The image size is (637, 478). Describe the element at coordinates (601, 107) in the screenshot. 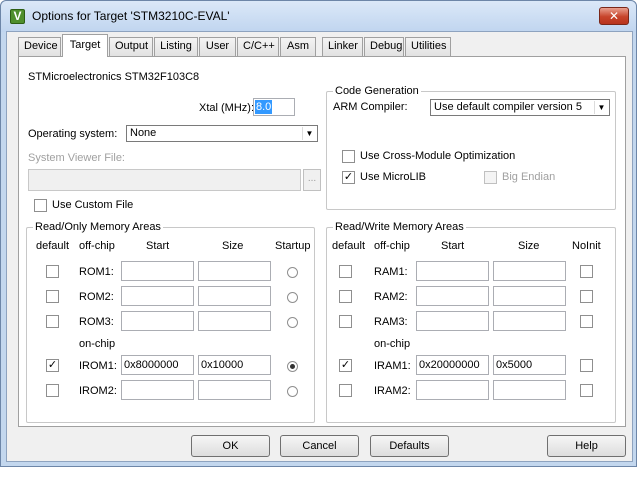

I see `chevron-down-icon: ▼` at that location.